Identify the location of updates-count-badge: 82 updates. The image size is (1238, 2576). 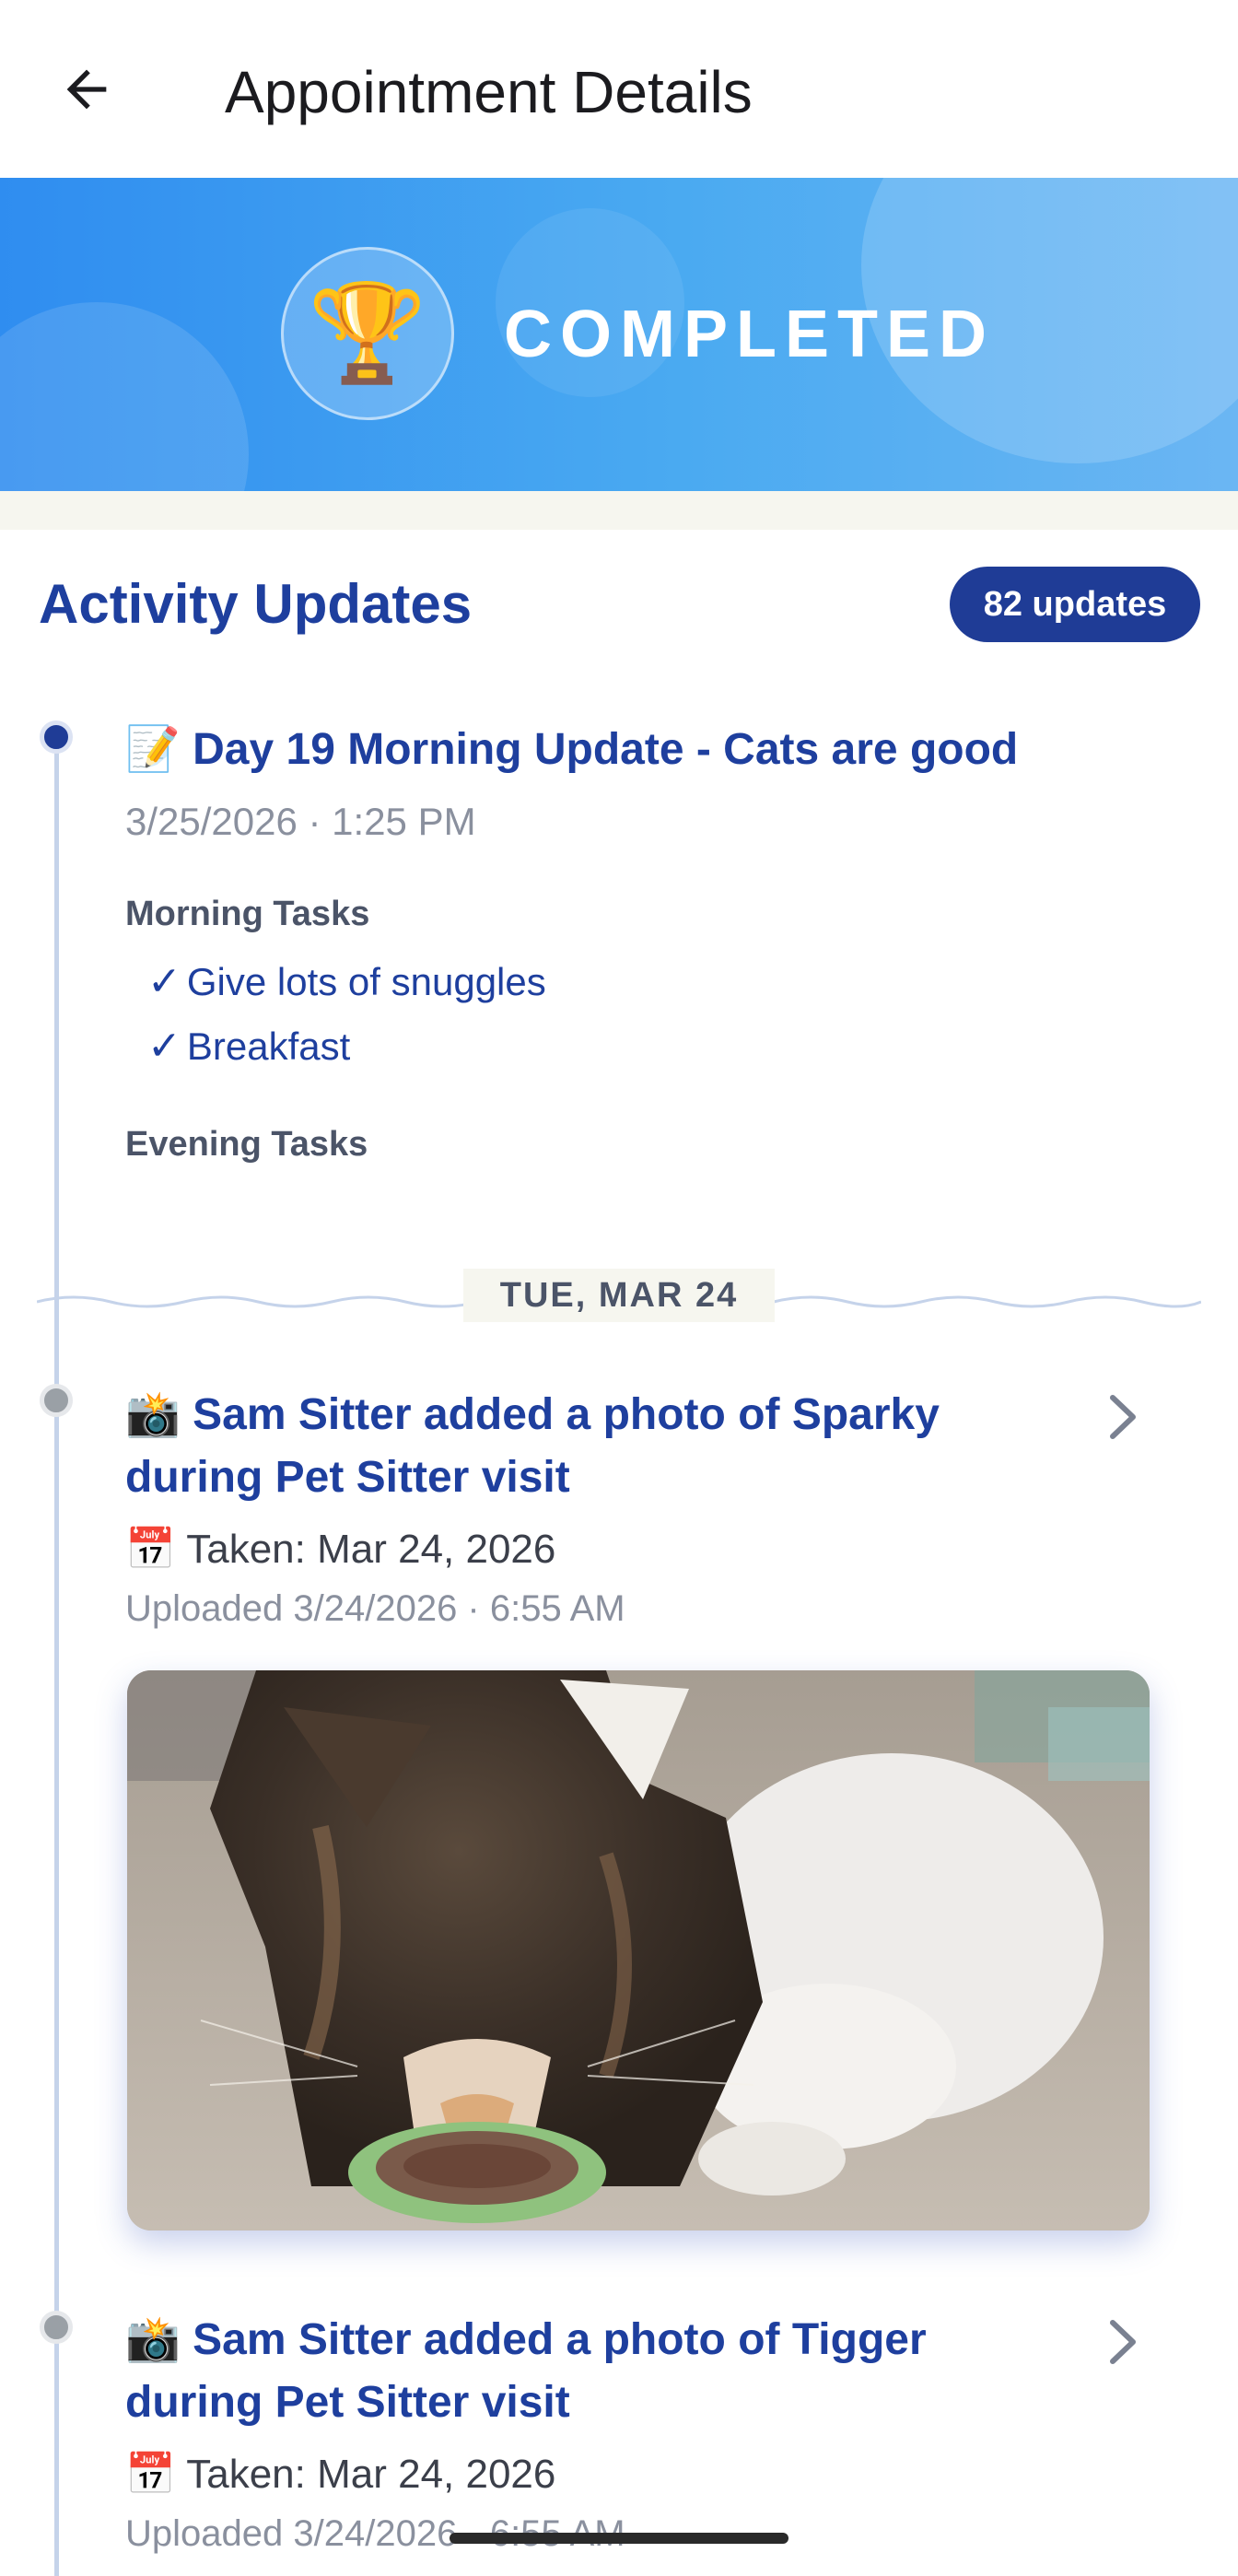
(1075, 604).